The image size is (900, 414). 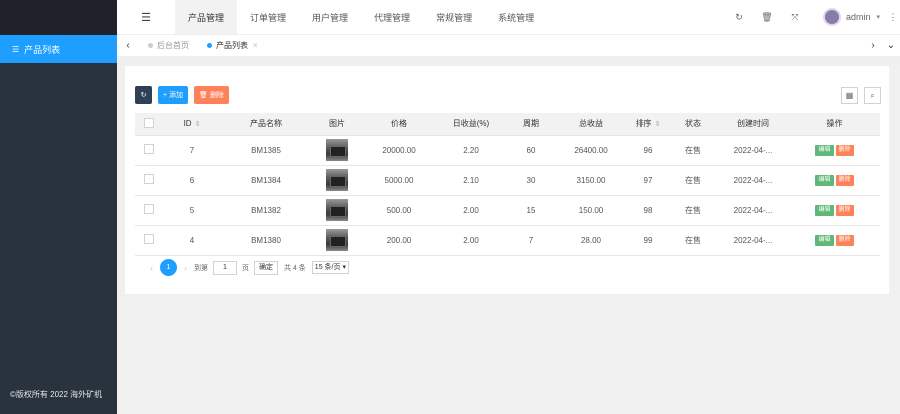 I want to click on col-created: 创建时间, so click(x=753, y=124).